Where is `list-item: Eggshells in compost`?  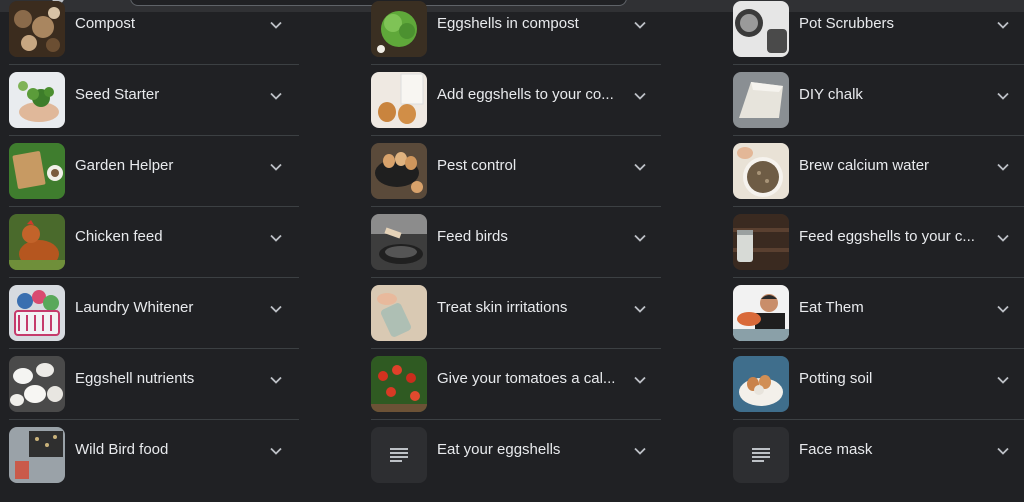
list-item: Eggshells in compost is located at coordinates (516, 32).